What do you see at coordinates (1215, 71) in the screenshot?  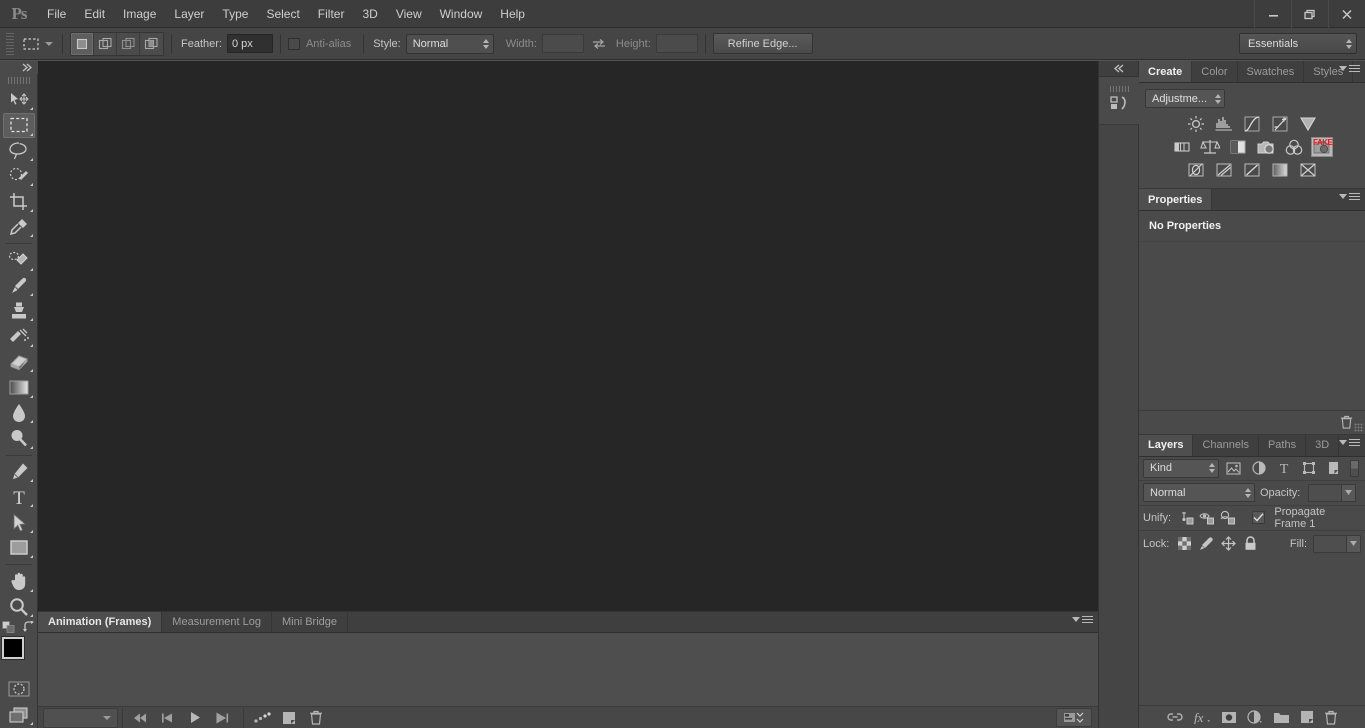 I see `tab-color: Color` at bounding box center [1215, 71].